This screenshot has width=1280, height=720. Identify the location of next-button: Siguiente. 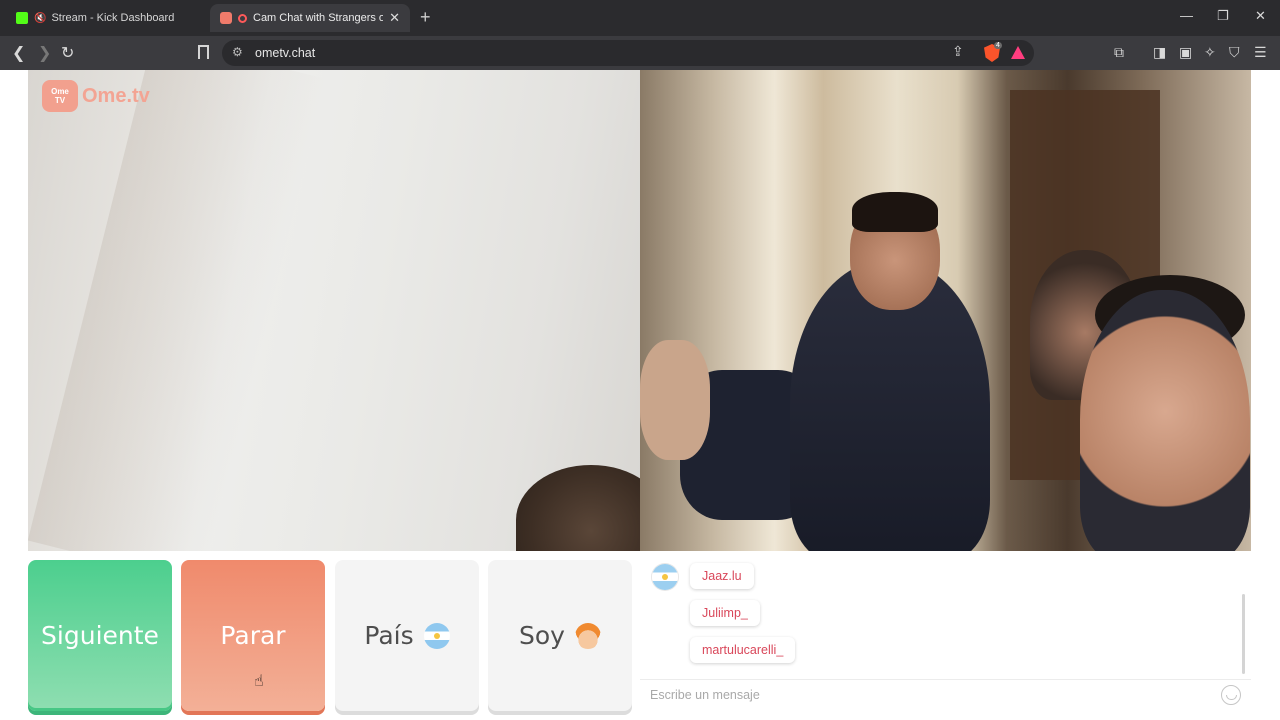
(100, 635).